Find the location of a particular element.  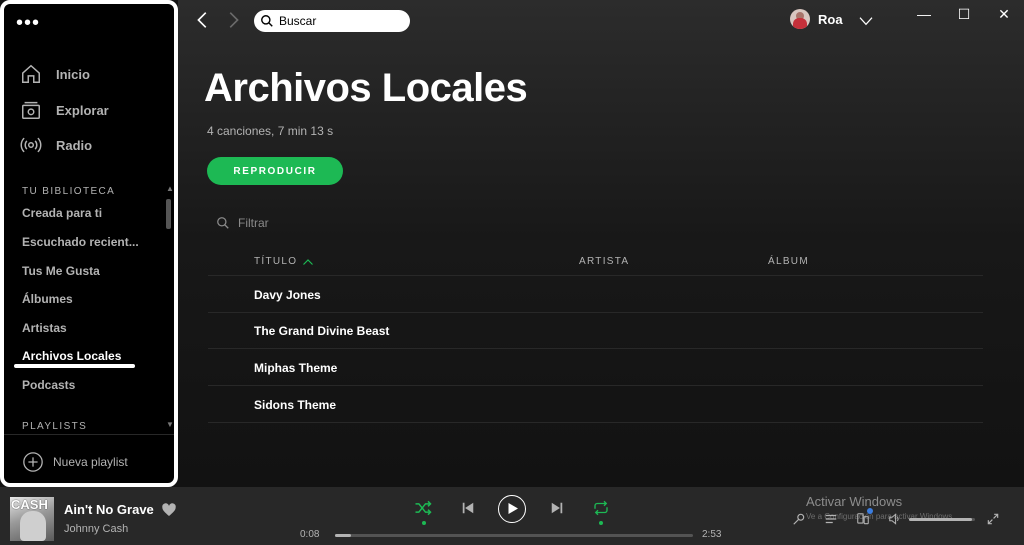

progress-bar is located at coordinates (514, 535).